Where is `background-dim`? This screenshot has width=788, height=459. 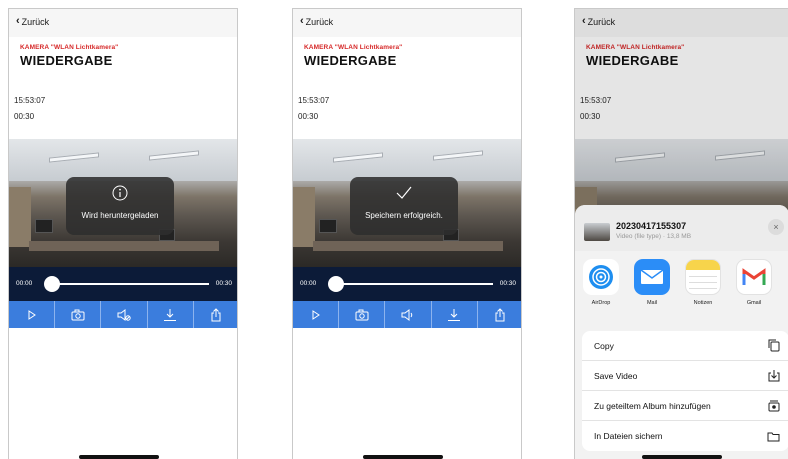 background-dim is located at coordinates (681, 109).